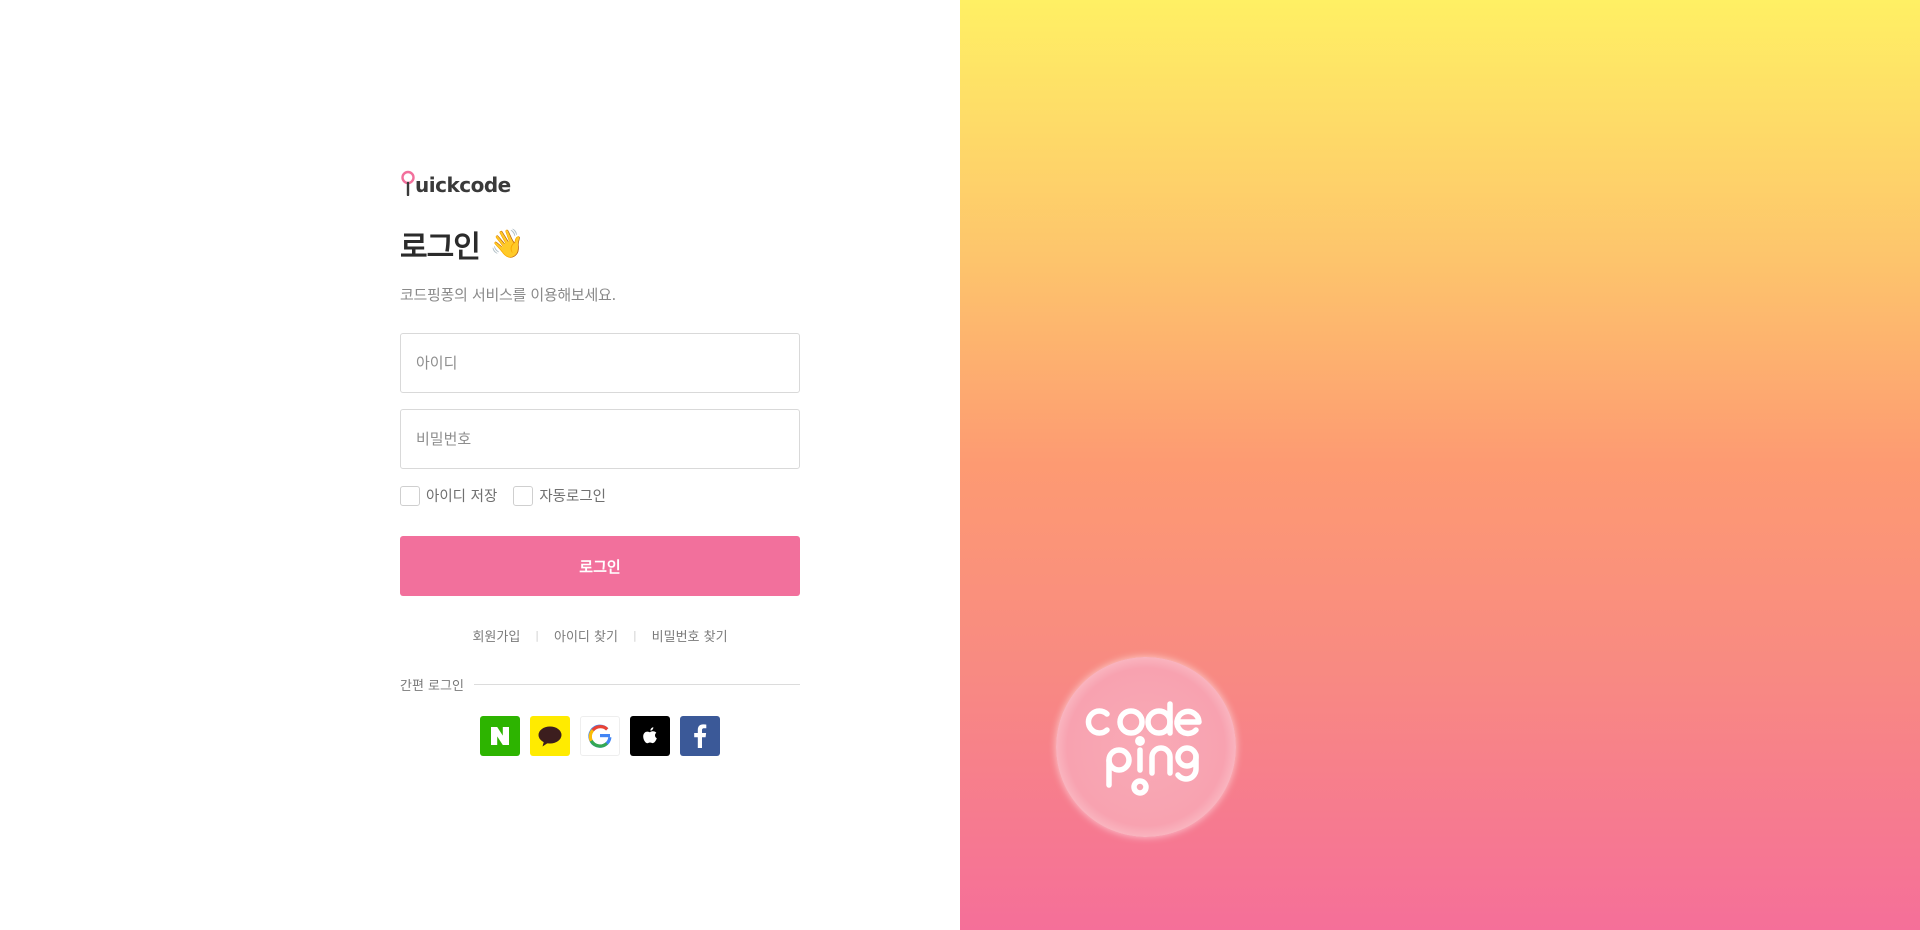 This screenshot has width=1920, height=930. I want to click on apple-icon, so click(650, 735).